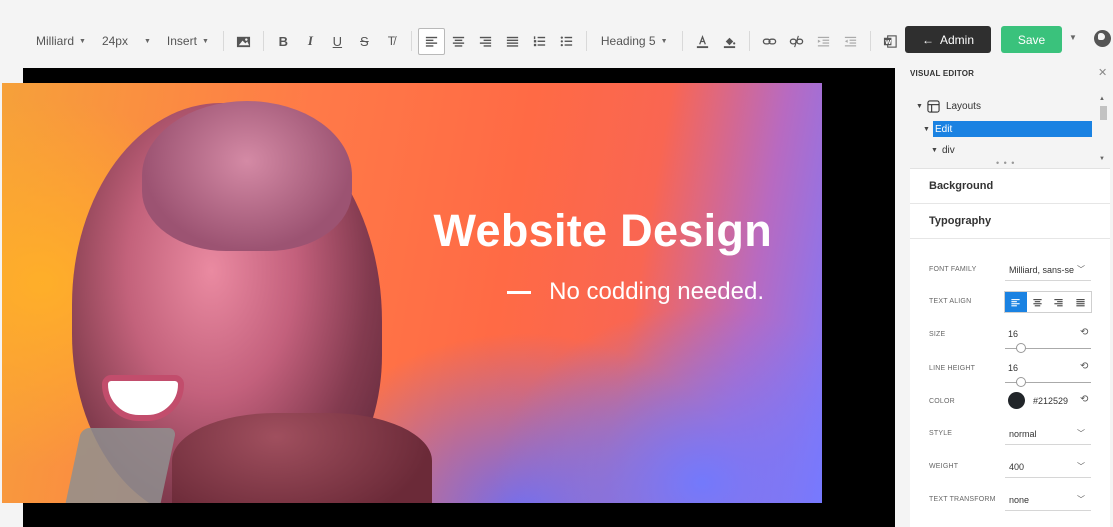 The image size is (1113, 527). Describe the element at coordinates (1048, 434) in the screenshot. I see `font-style-select: normal ﹀` at that location.